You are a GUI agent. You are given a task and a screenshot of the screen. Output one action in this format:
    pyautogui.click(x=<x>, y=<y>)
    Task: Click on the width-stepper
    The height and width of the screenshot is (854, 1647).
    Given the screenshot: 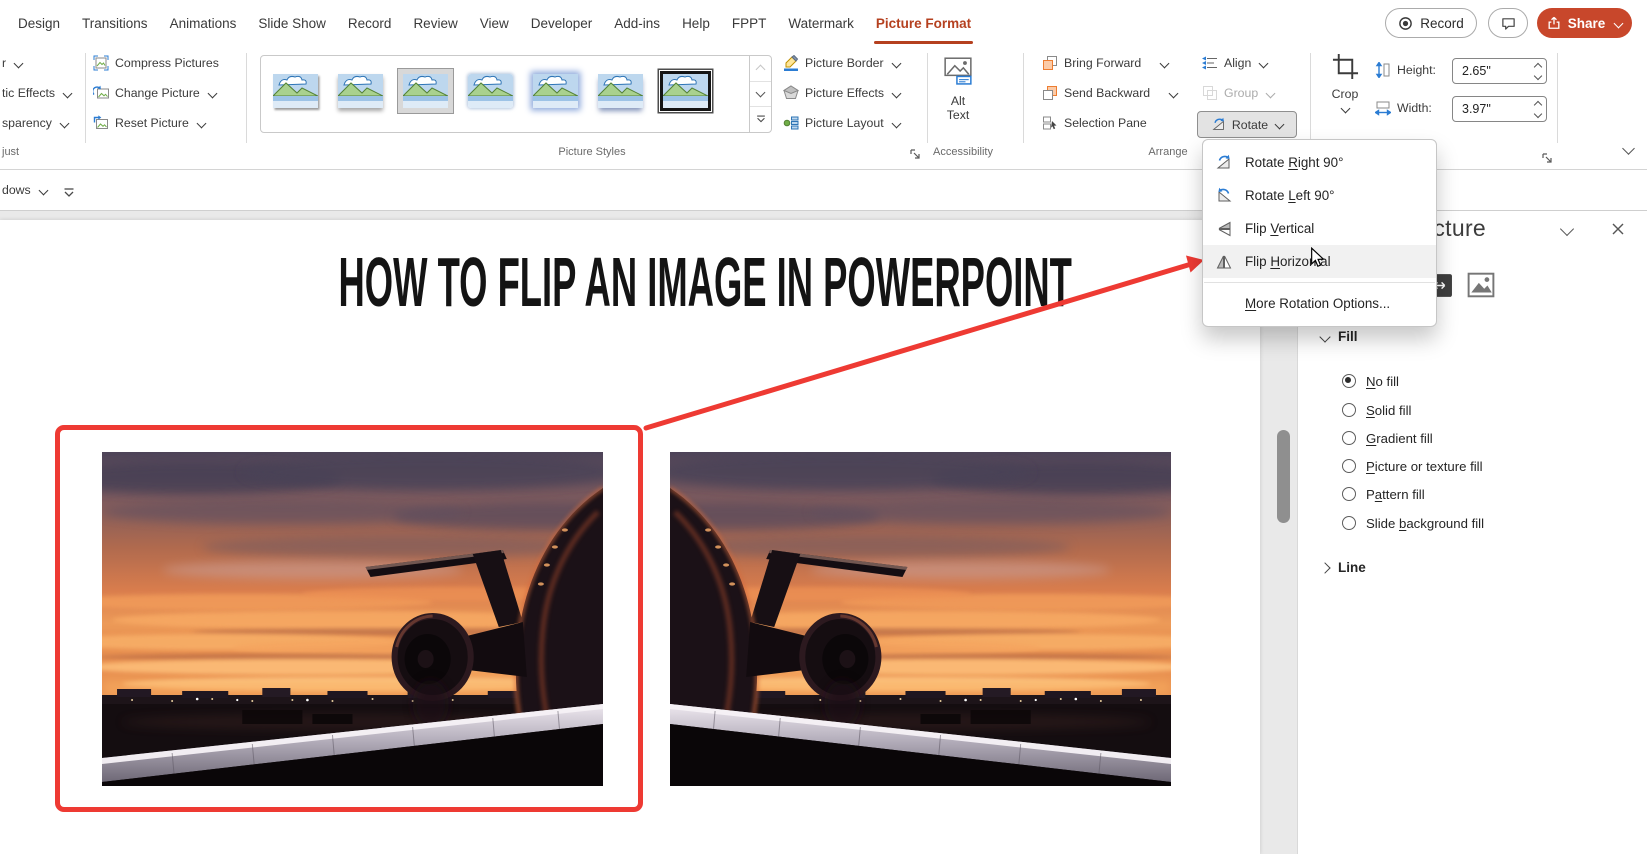 What is the action you would take?
    pyautogui.click(x=1538, y=109)
    